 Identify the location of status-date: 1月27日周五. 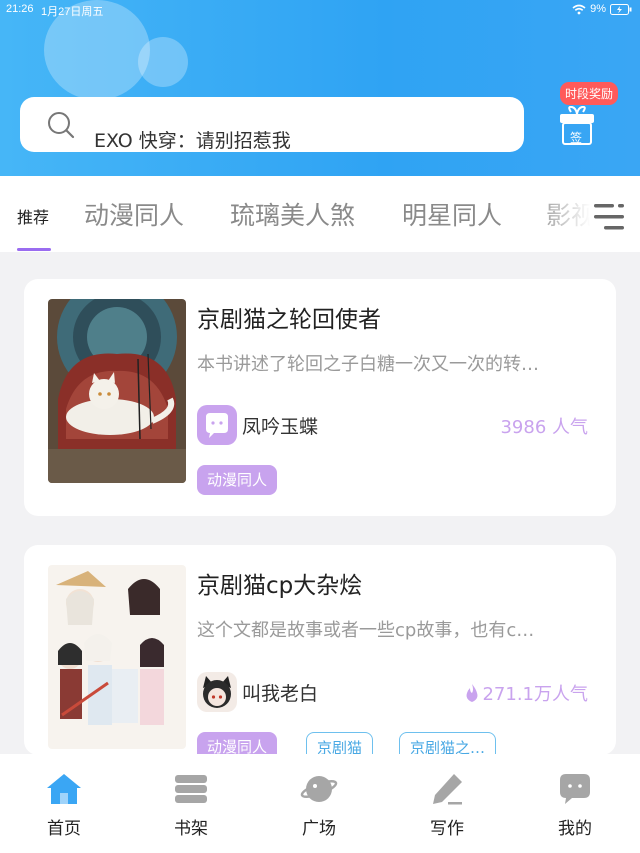
(72, 12).